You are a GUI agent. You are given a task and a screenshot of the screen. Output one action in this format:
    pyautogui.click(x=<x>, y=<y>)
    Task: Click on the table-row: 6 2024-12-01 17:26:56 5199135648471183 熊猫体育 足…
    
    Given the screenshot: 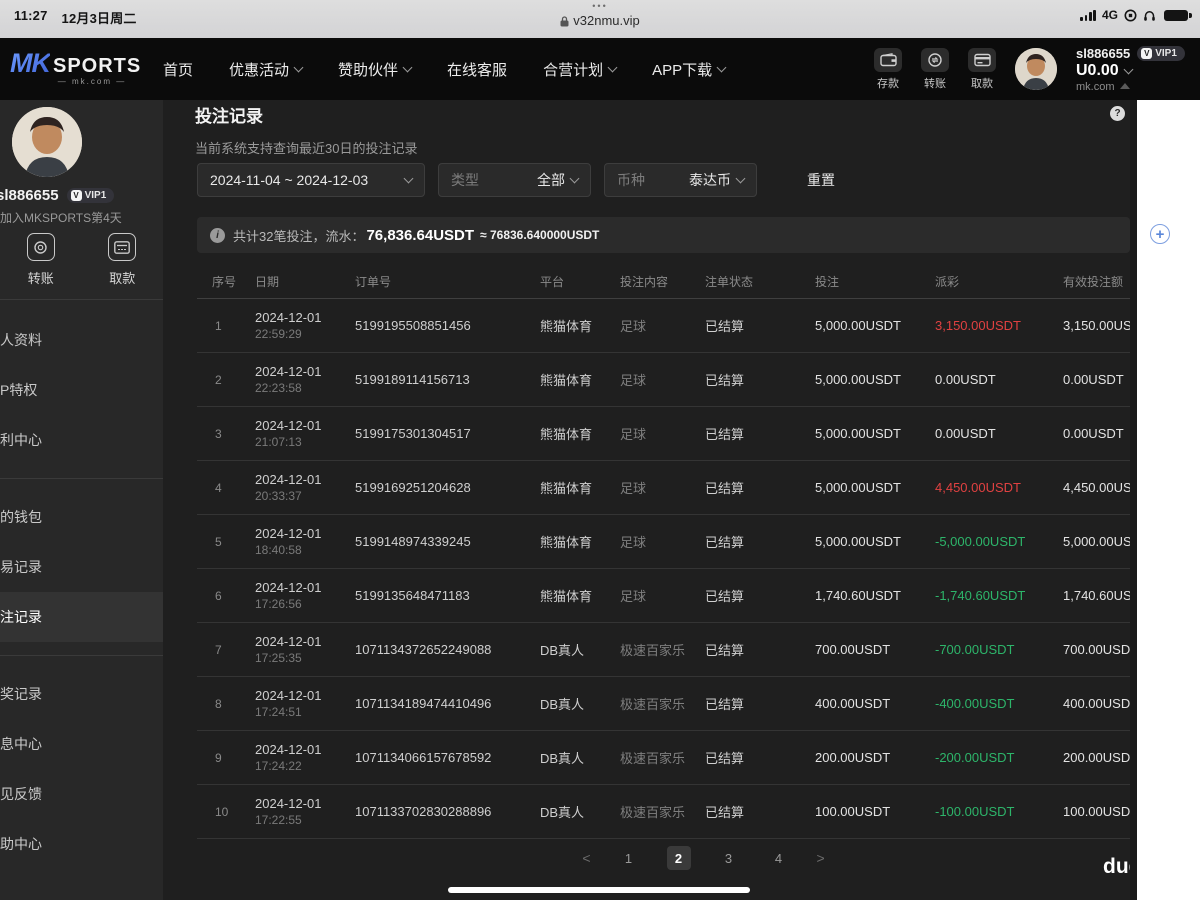 What is the action you would take?
    pyautogui.click(x=698, y=596)
    